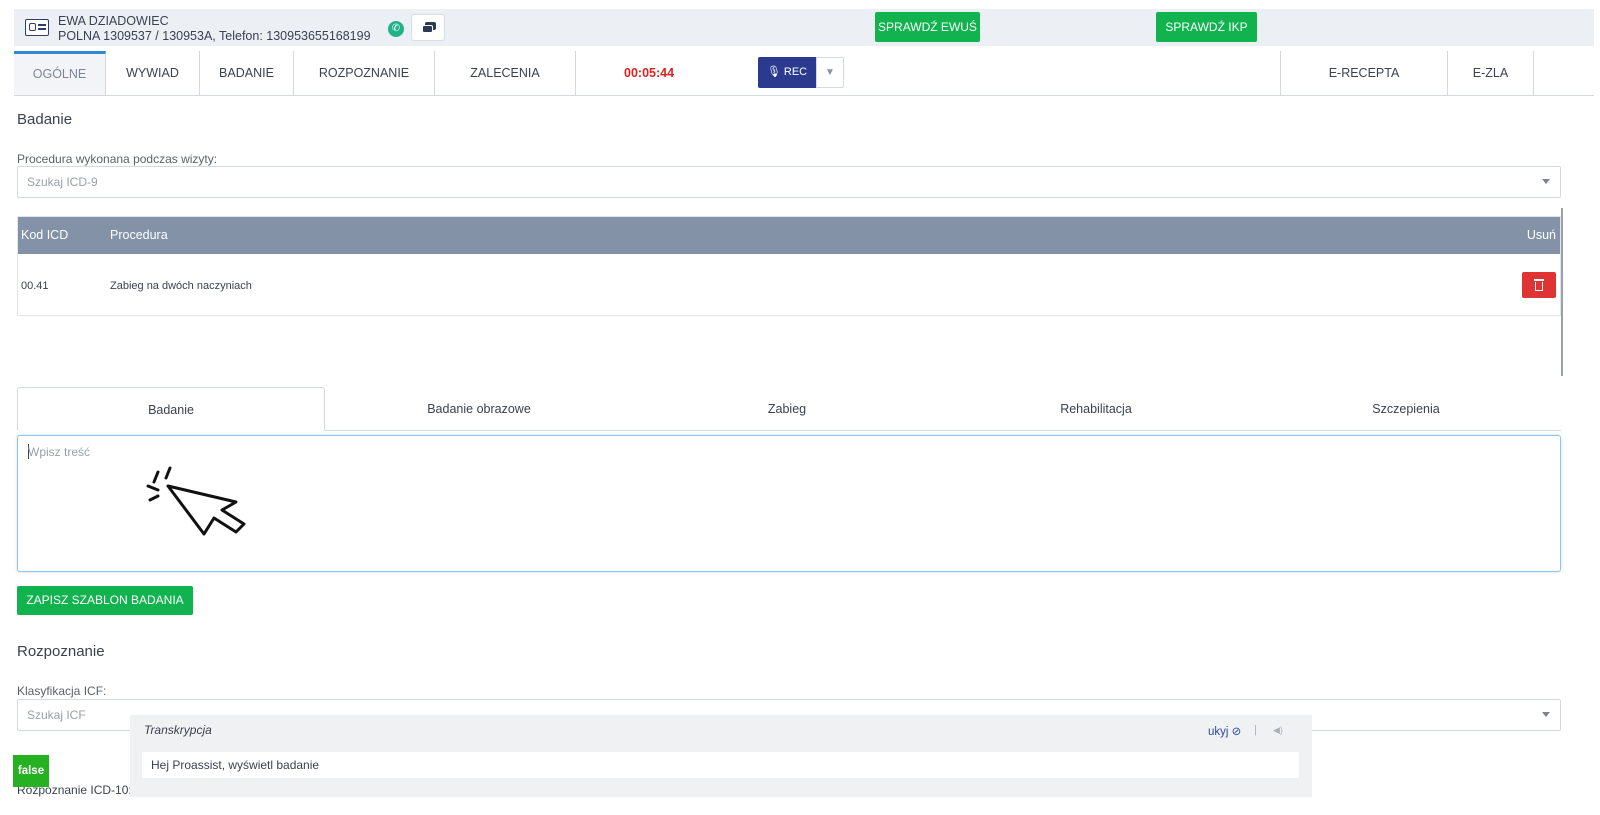 Image resolution: width=1600 pixels, height=815 pixels. I want to click on phone-icon: ✆, so click(396, 29).